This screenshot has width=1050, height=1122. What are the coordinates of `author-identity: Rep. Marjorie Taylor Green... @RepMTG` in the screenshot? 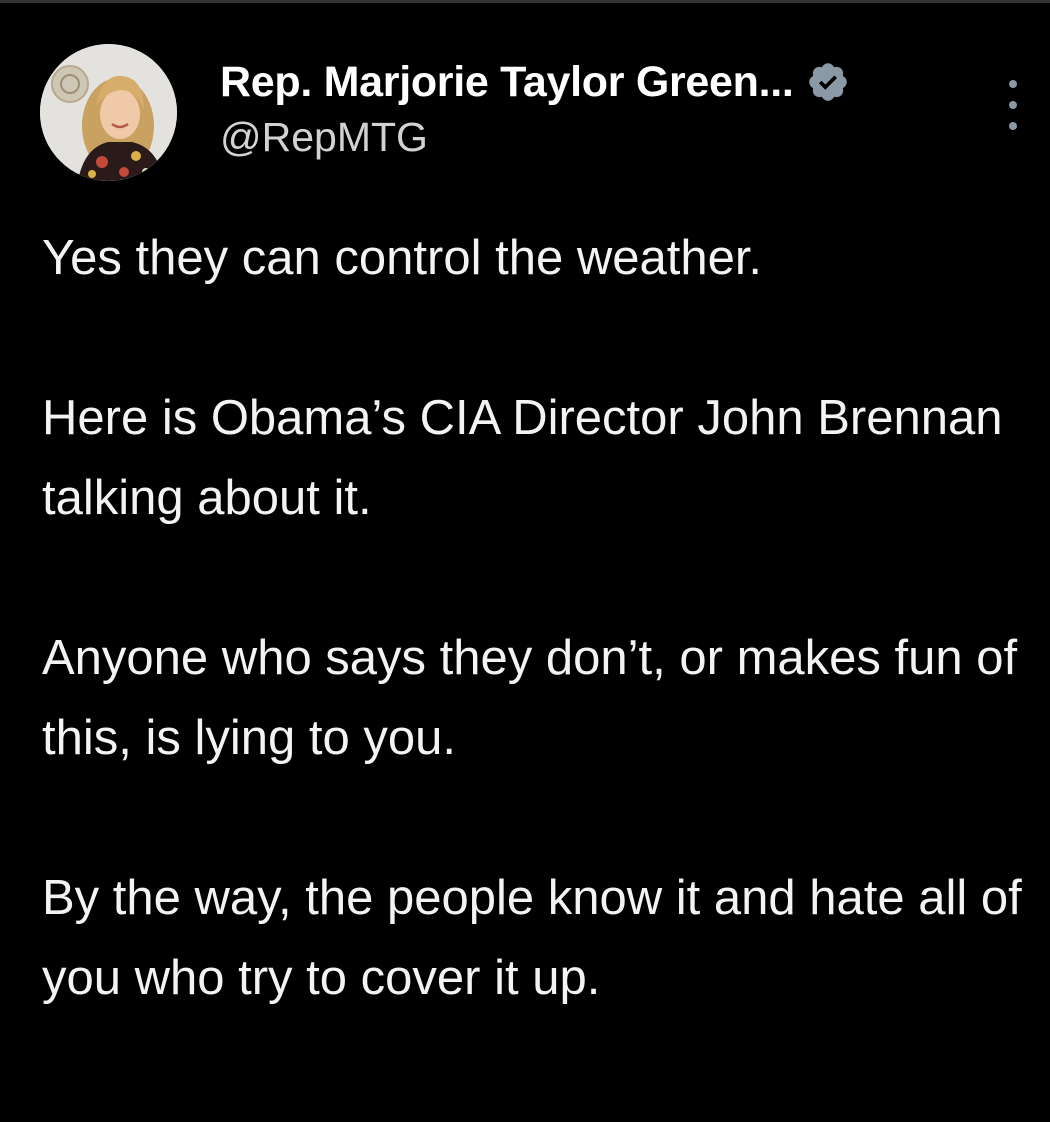 It's located at (535, 108).